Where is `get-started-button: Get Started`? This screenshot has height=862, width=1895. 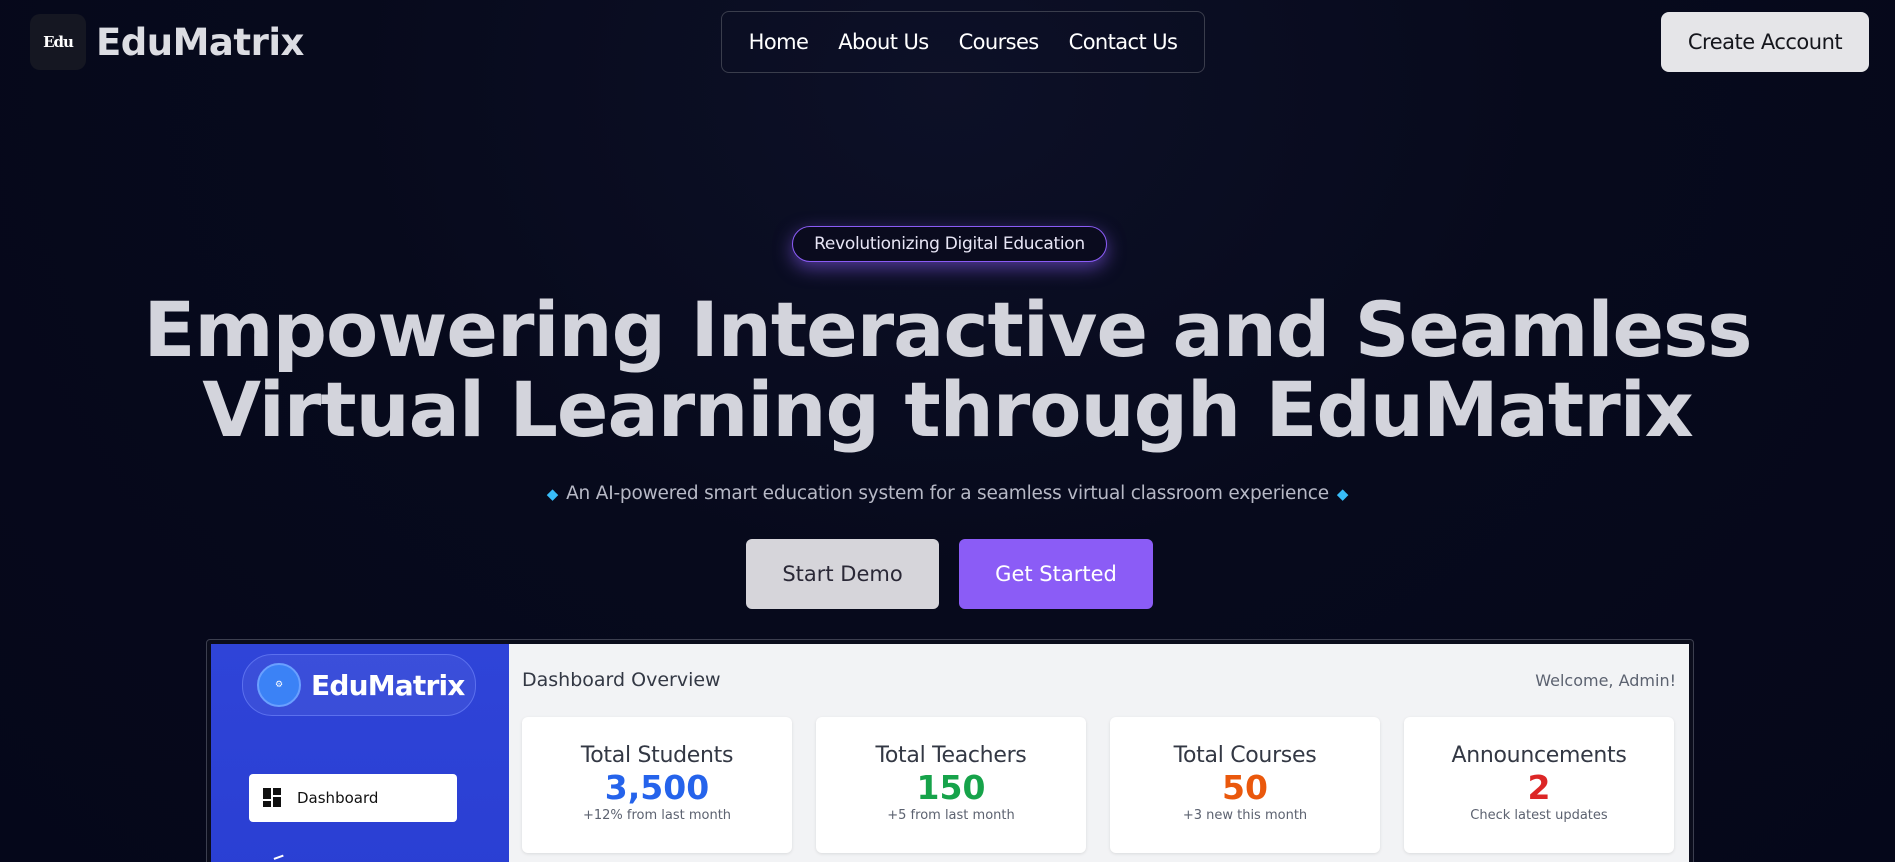 get-started-button: Get Started is located at coordinates (1056, 574).